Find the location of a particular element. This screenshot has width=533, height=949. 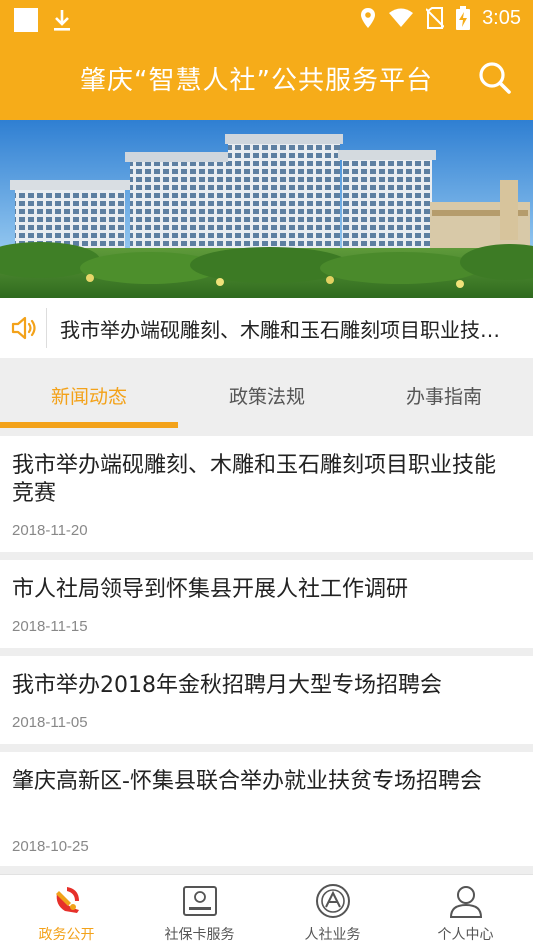

list-item: 肇庆高新区-怀集县联合举办就业扶贫专场招聘会 2018-10-25 is located at coordinates (266, 809).